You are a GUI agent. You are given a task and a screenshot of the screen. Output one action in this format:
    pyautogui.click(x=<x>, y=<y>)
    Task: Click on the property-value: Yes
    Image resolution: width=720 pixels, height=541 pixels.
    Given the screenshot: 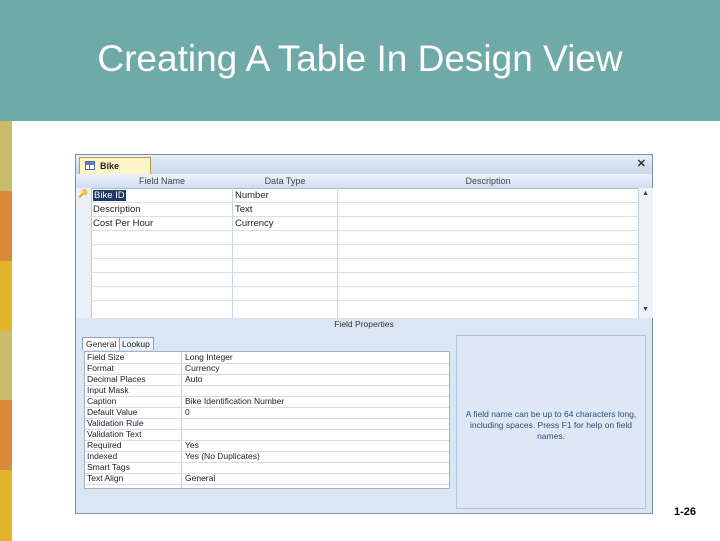 What is the action you would take?
    pyautogui.click(x=192, y=445)
    